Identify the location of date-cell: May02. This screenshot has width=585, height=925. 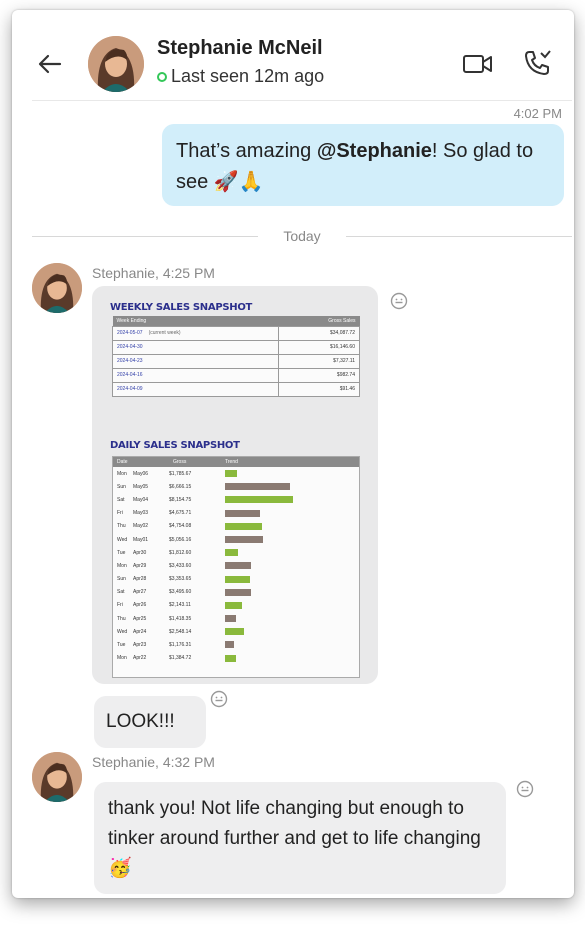
(141, 526).